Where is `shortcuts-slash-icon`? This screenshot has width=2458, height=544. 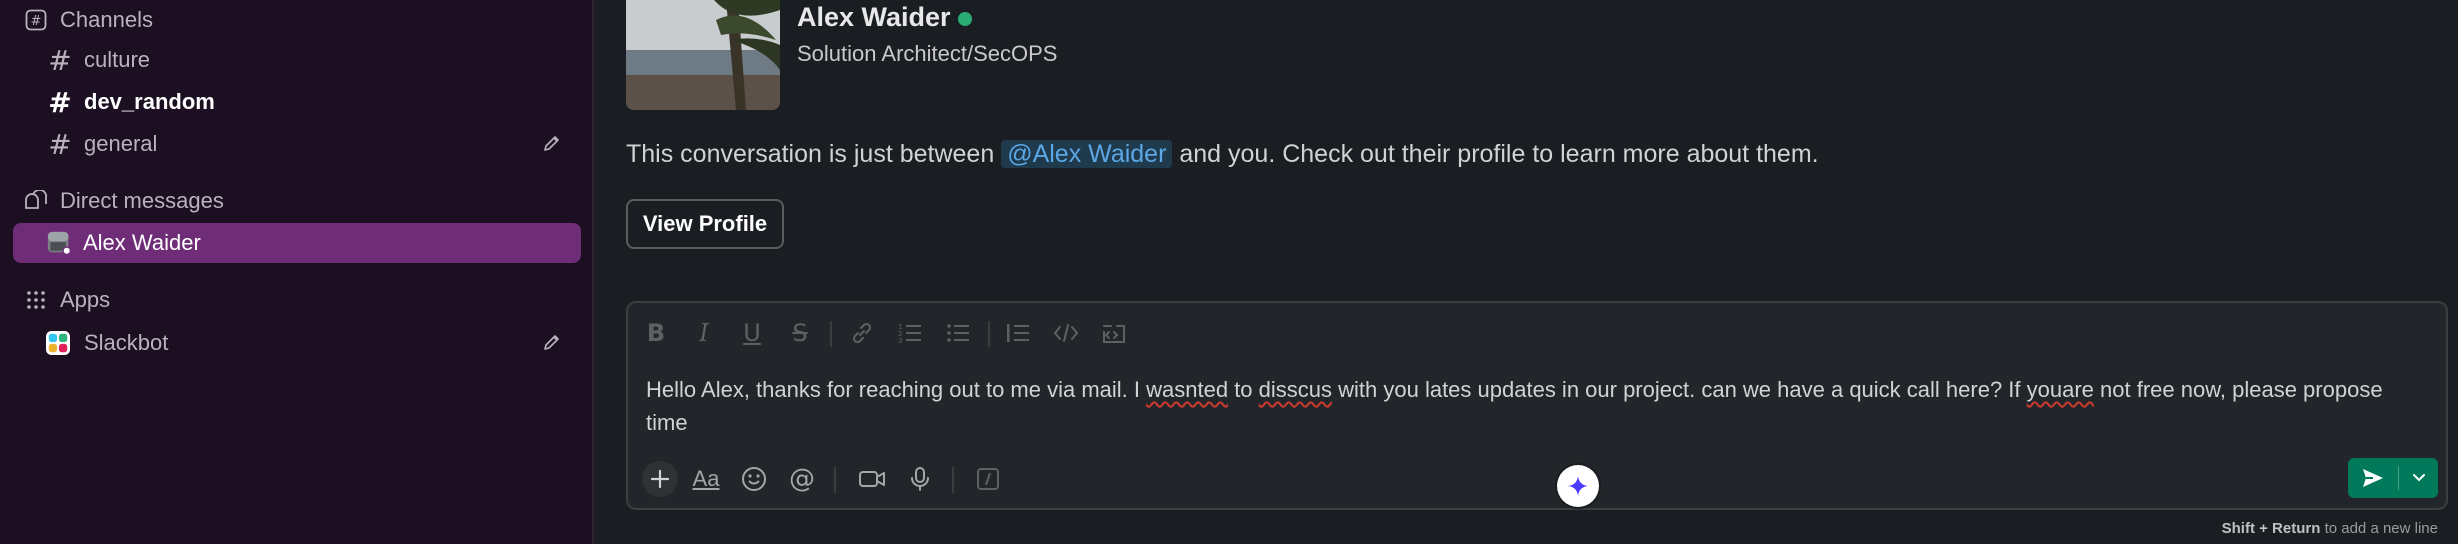 shortcuts-slash-icon is located at coordinates (988, 479).